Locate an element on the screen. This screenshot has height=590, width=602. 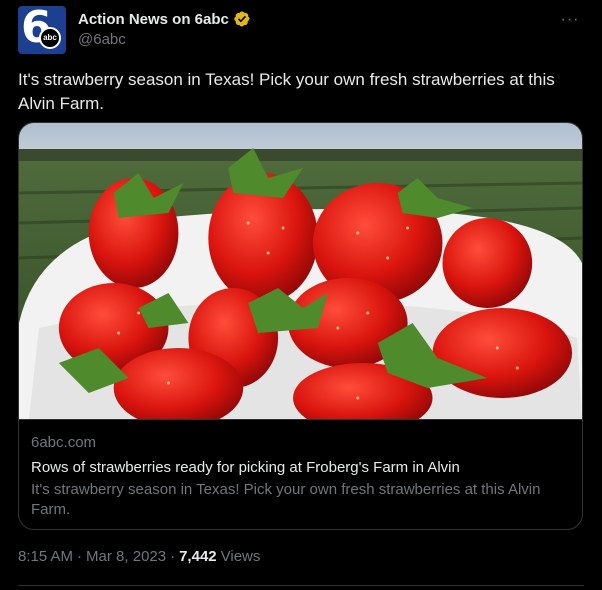
more-options-icon: ··· is located at coordinates (570, 20).